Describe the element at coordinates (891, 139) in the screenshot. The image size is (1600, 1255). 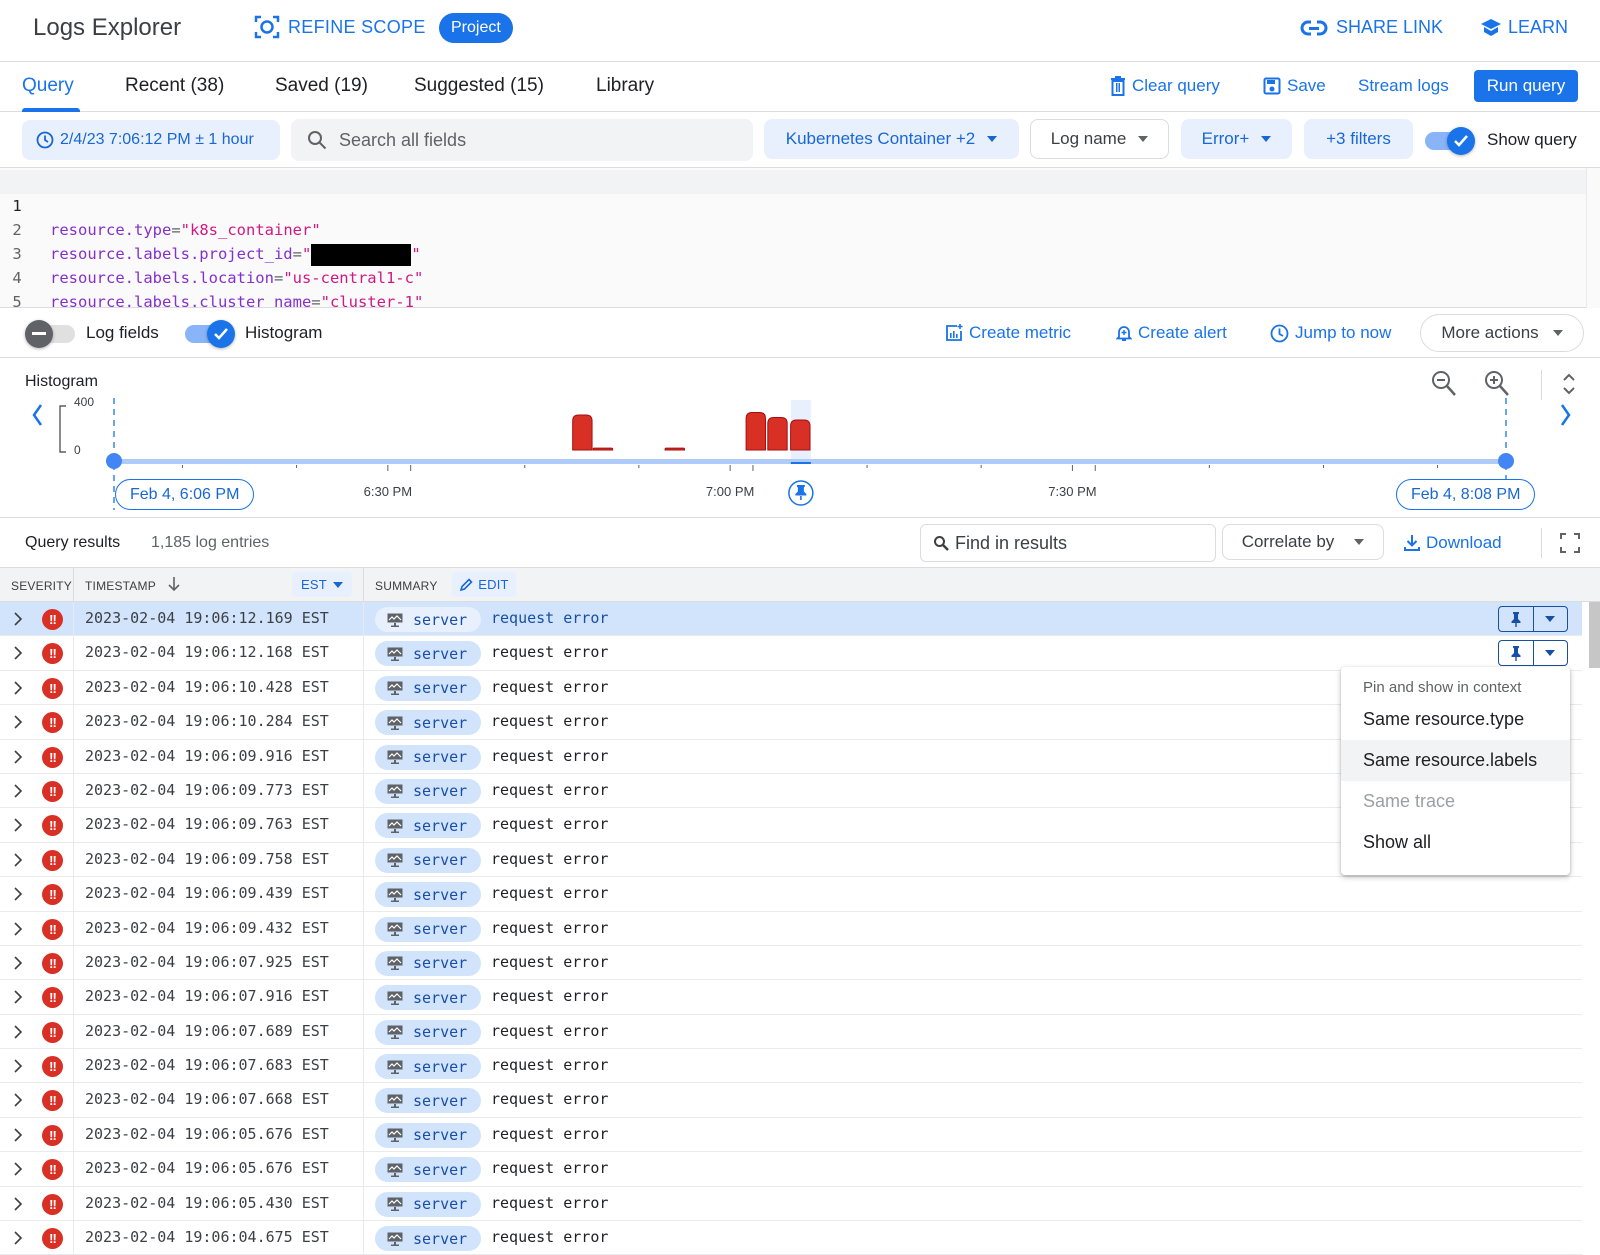
I see `resource-filter-dropdown: Kubernetes Container +2` at that location.